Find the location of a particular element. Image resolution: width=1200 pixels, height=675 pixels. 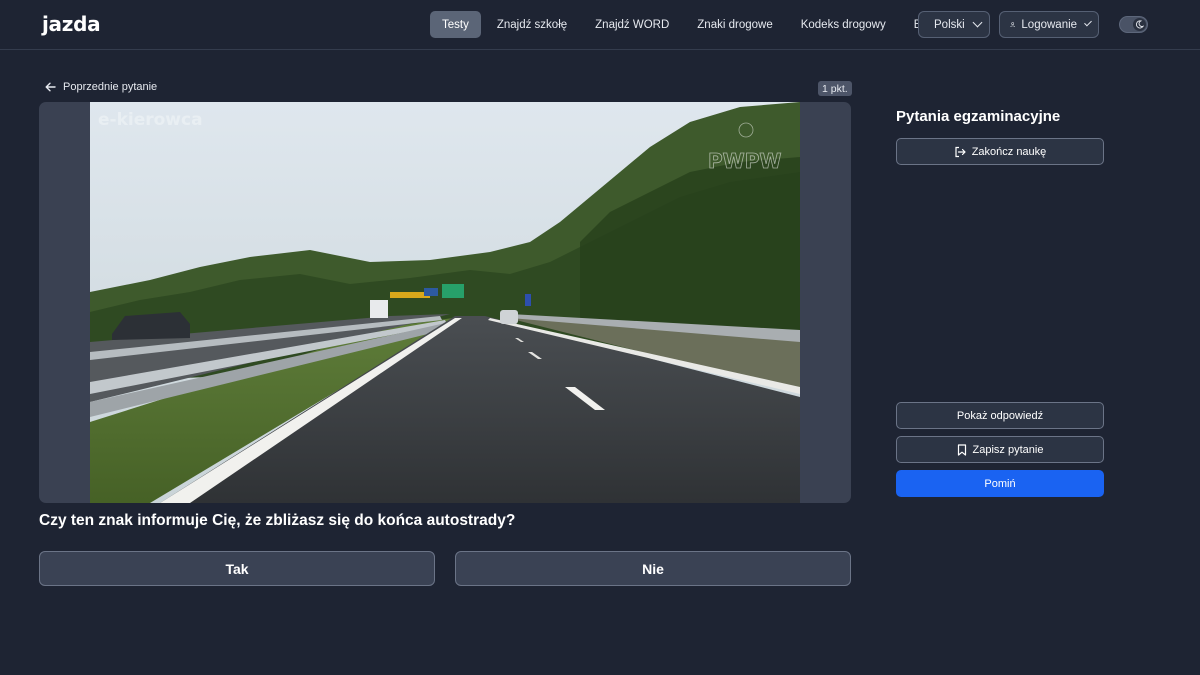

logo: jazda is located at coordinates (71, 24).